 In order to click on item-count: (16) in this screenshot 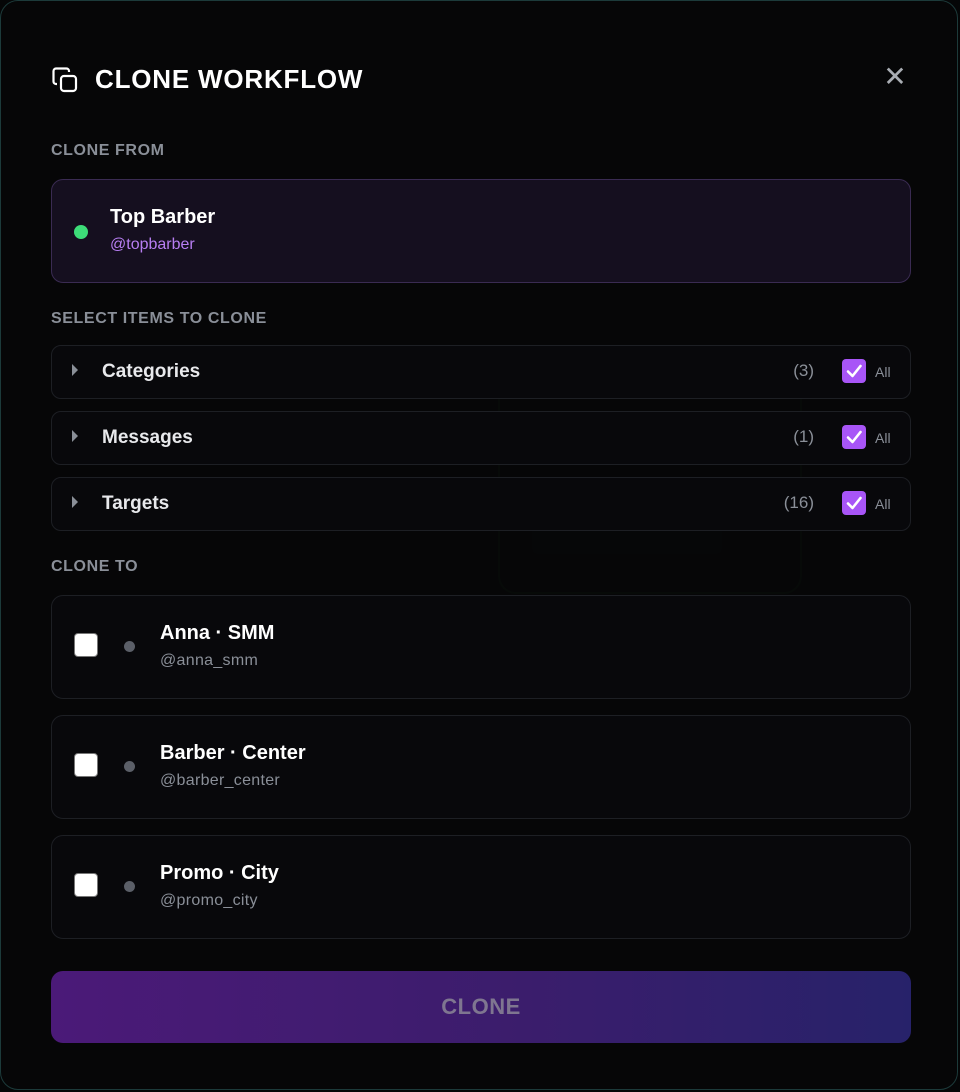, I will do `click(798, 502)`.